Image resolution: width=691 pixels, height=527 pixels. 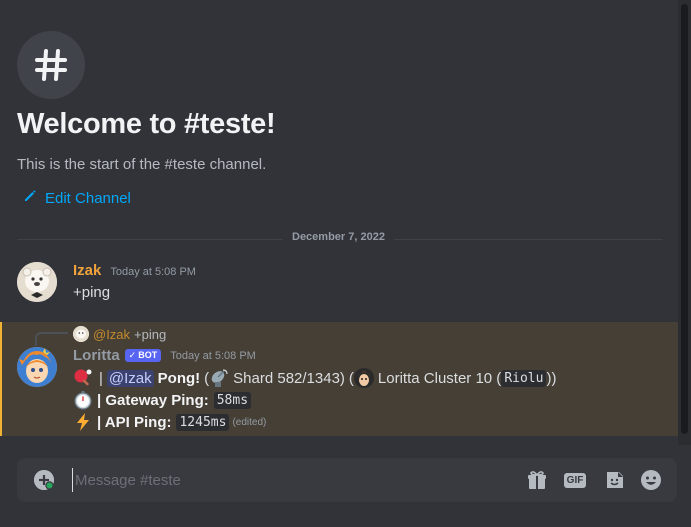 I want to click on stopwatch-icon, so click(x=83, y=400).